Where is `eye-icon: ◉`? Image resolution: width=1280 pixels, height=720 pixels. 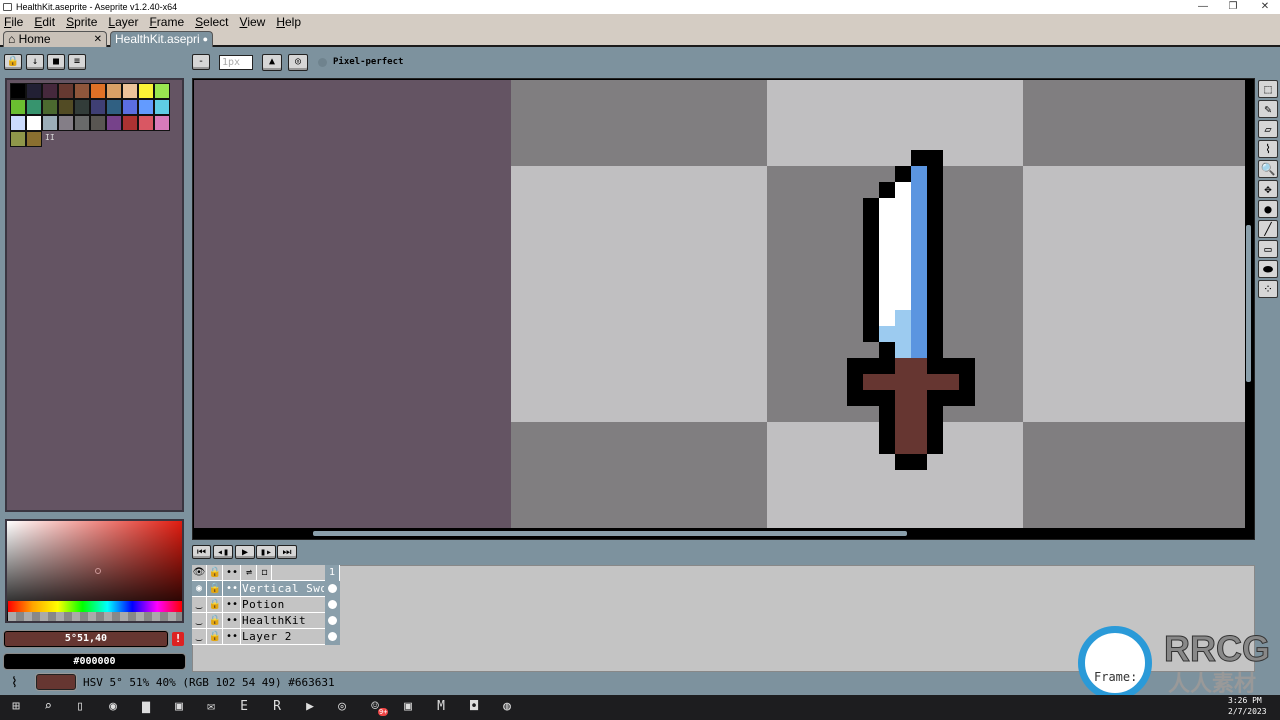
eye-icon: ◉ is located at coordinates (199, 589).